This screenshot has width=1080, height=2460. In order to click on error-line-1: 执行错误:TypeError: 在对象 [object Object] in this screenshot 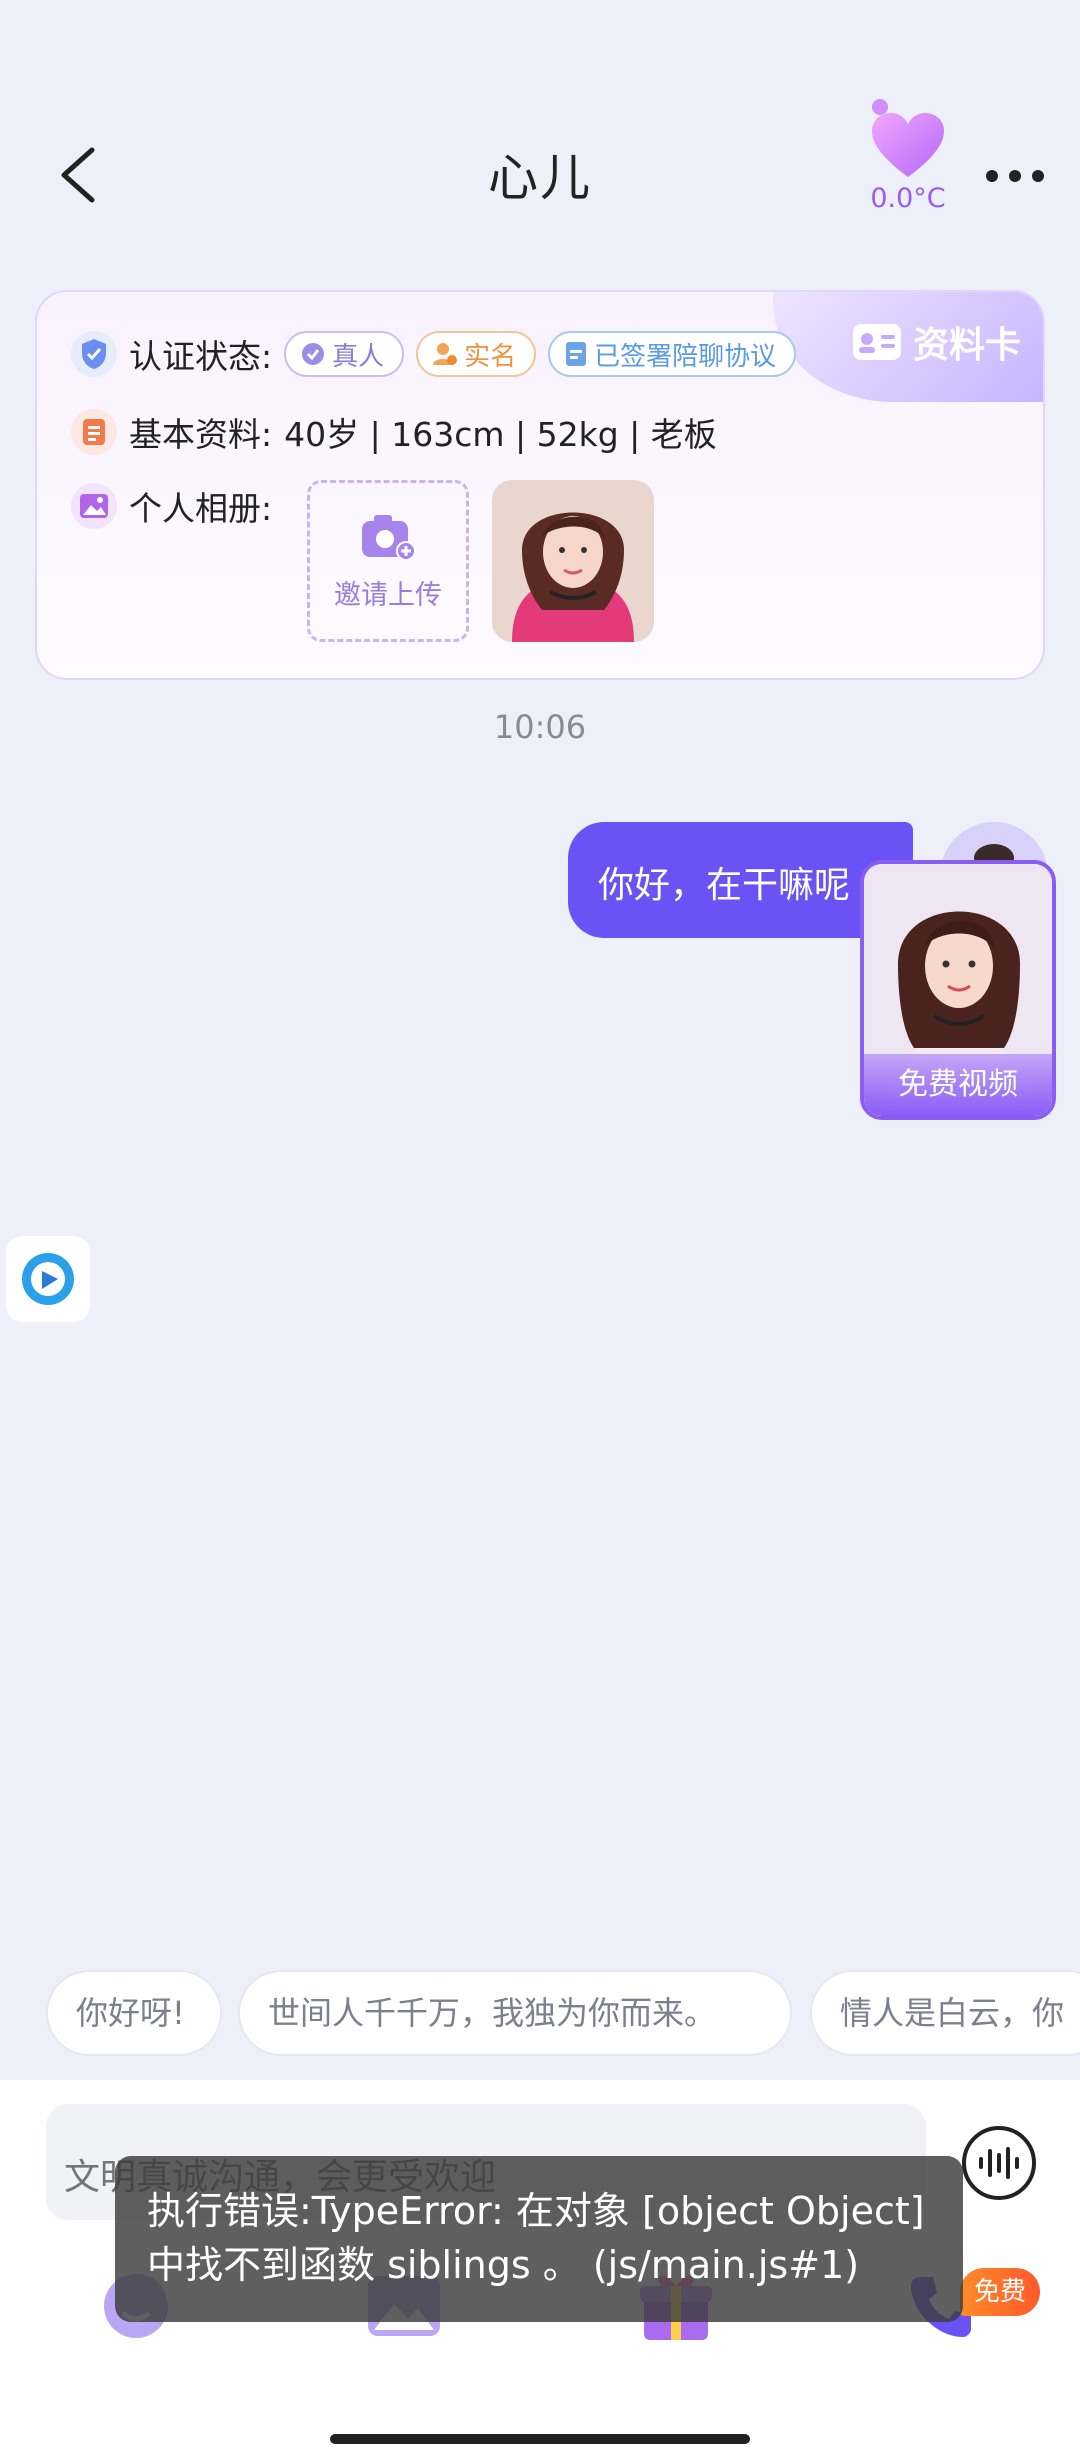, I will do `click(536, 2211)`.